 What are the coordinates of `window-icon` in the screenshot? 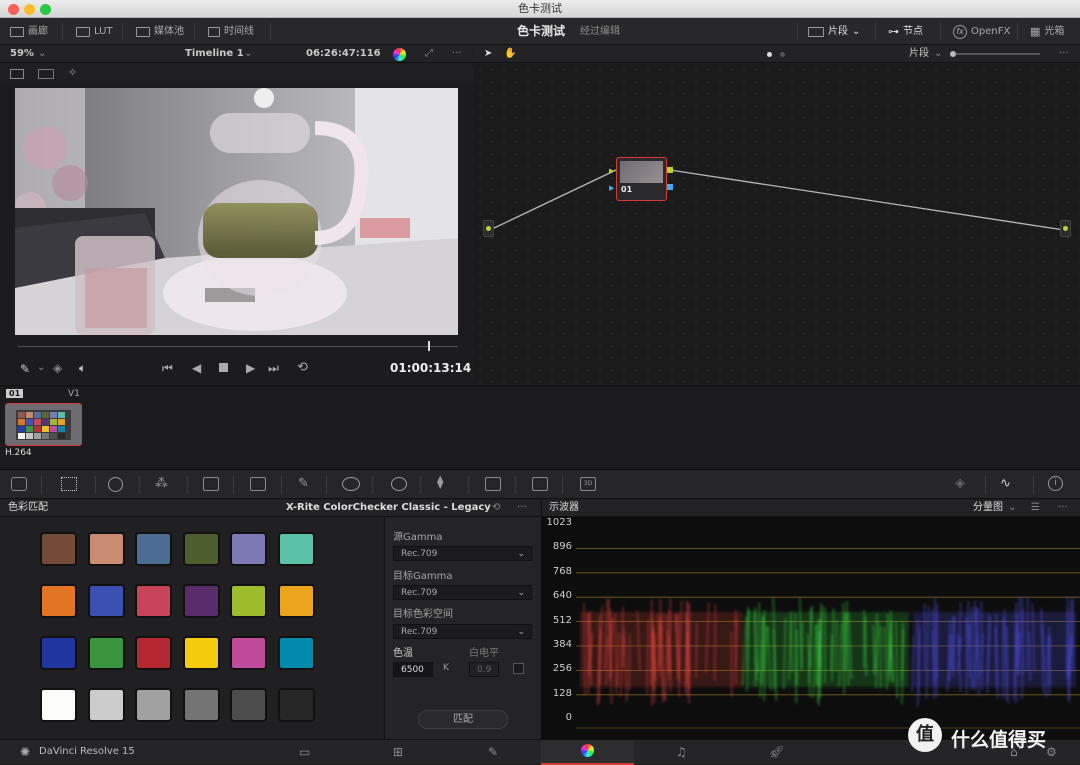 It's located at (351, 484).